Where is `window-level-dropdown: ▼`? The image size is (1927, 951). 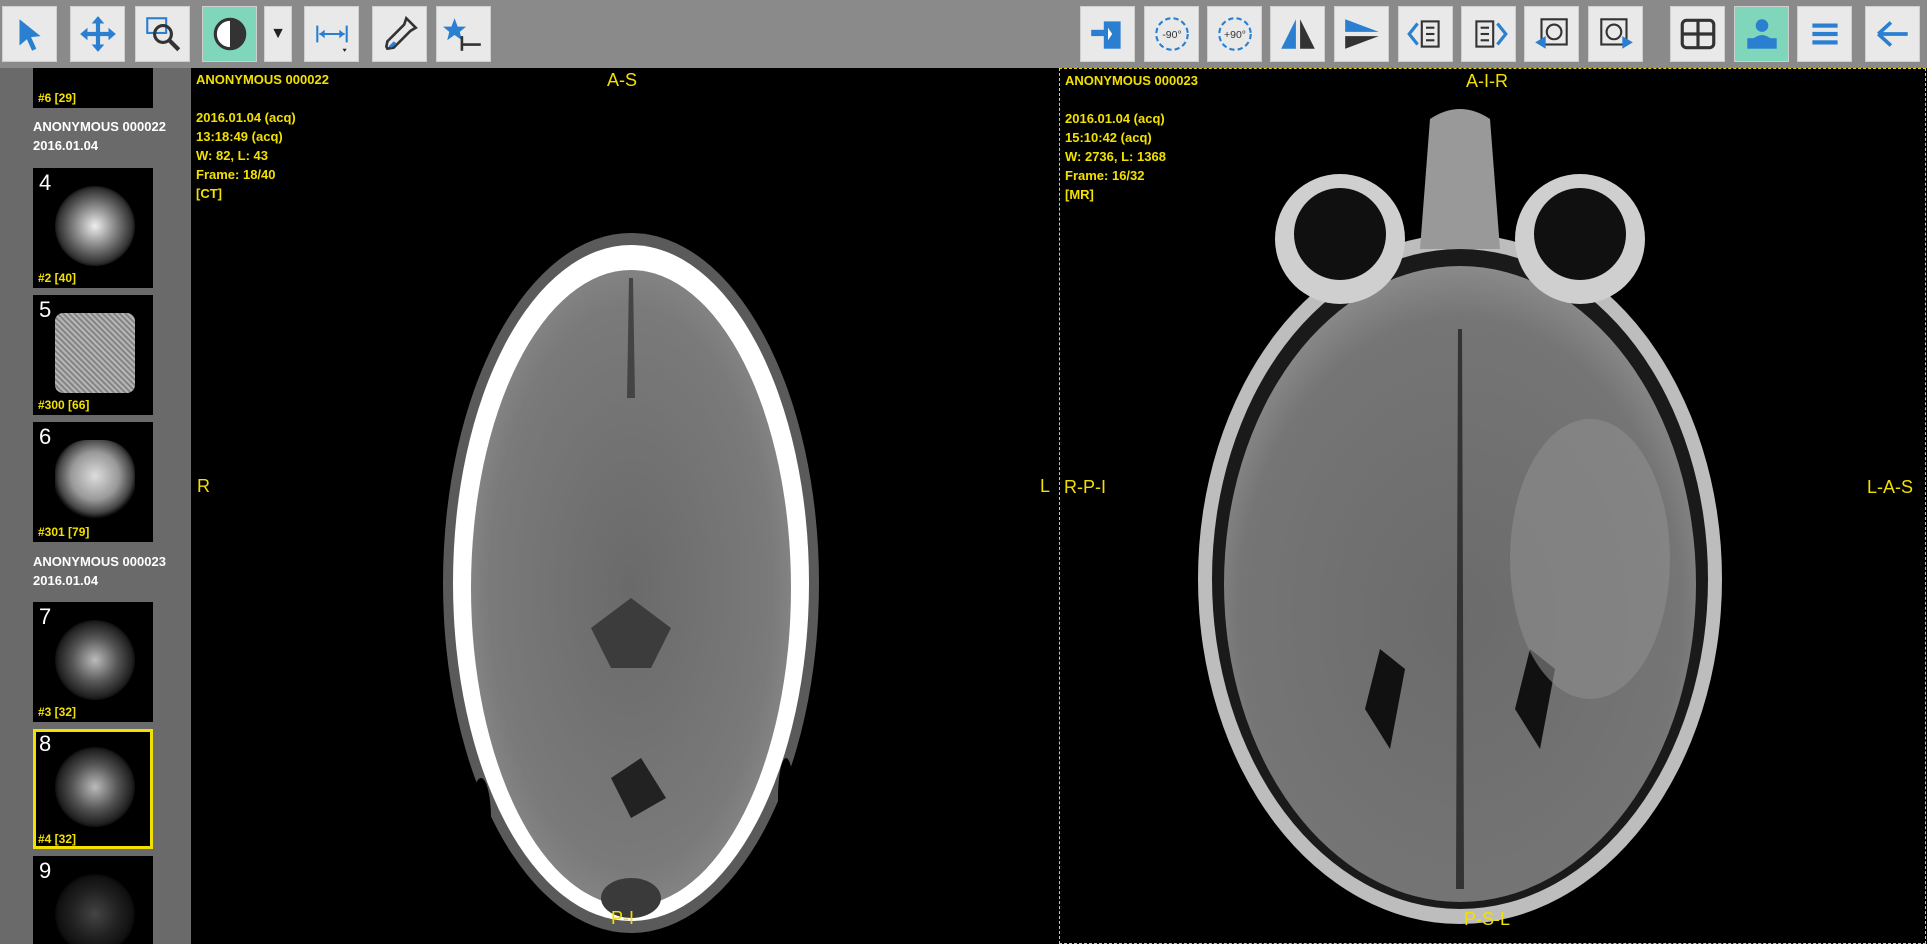
window-level-dropdown: ▼ is located at coordinates (278, 34).